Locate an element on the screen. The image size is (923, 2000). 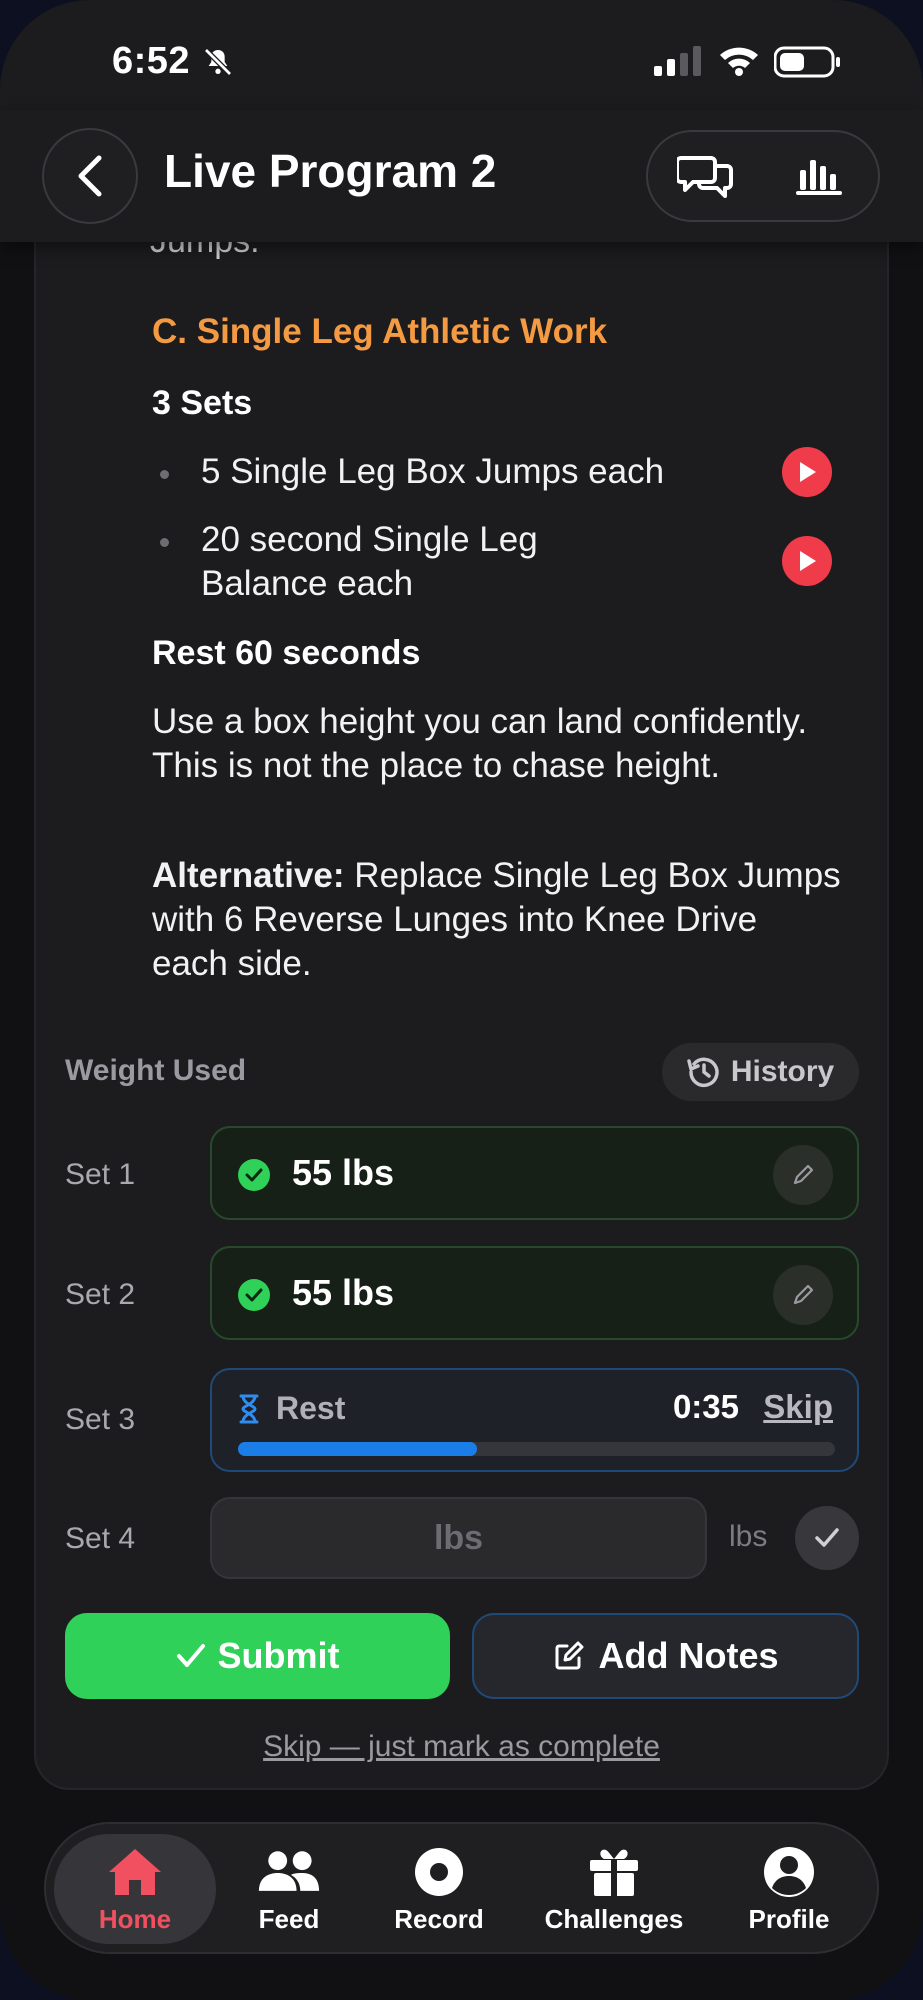
set-label: Set 1 is located at coordinates (100, 1174).